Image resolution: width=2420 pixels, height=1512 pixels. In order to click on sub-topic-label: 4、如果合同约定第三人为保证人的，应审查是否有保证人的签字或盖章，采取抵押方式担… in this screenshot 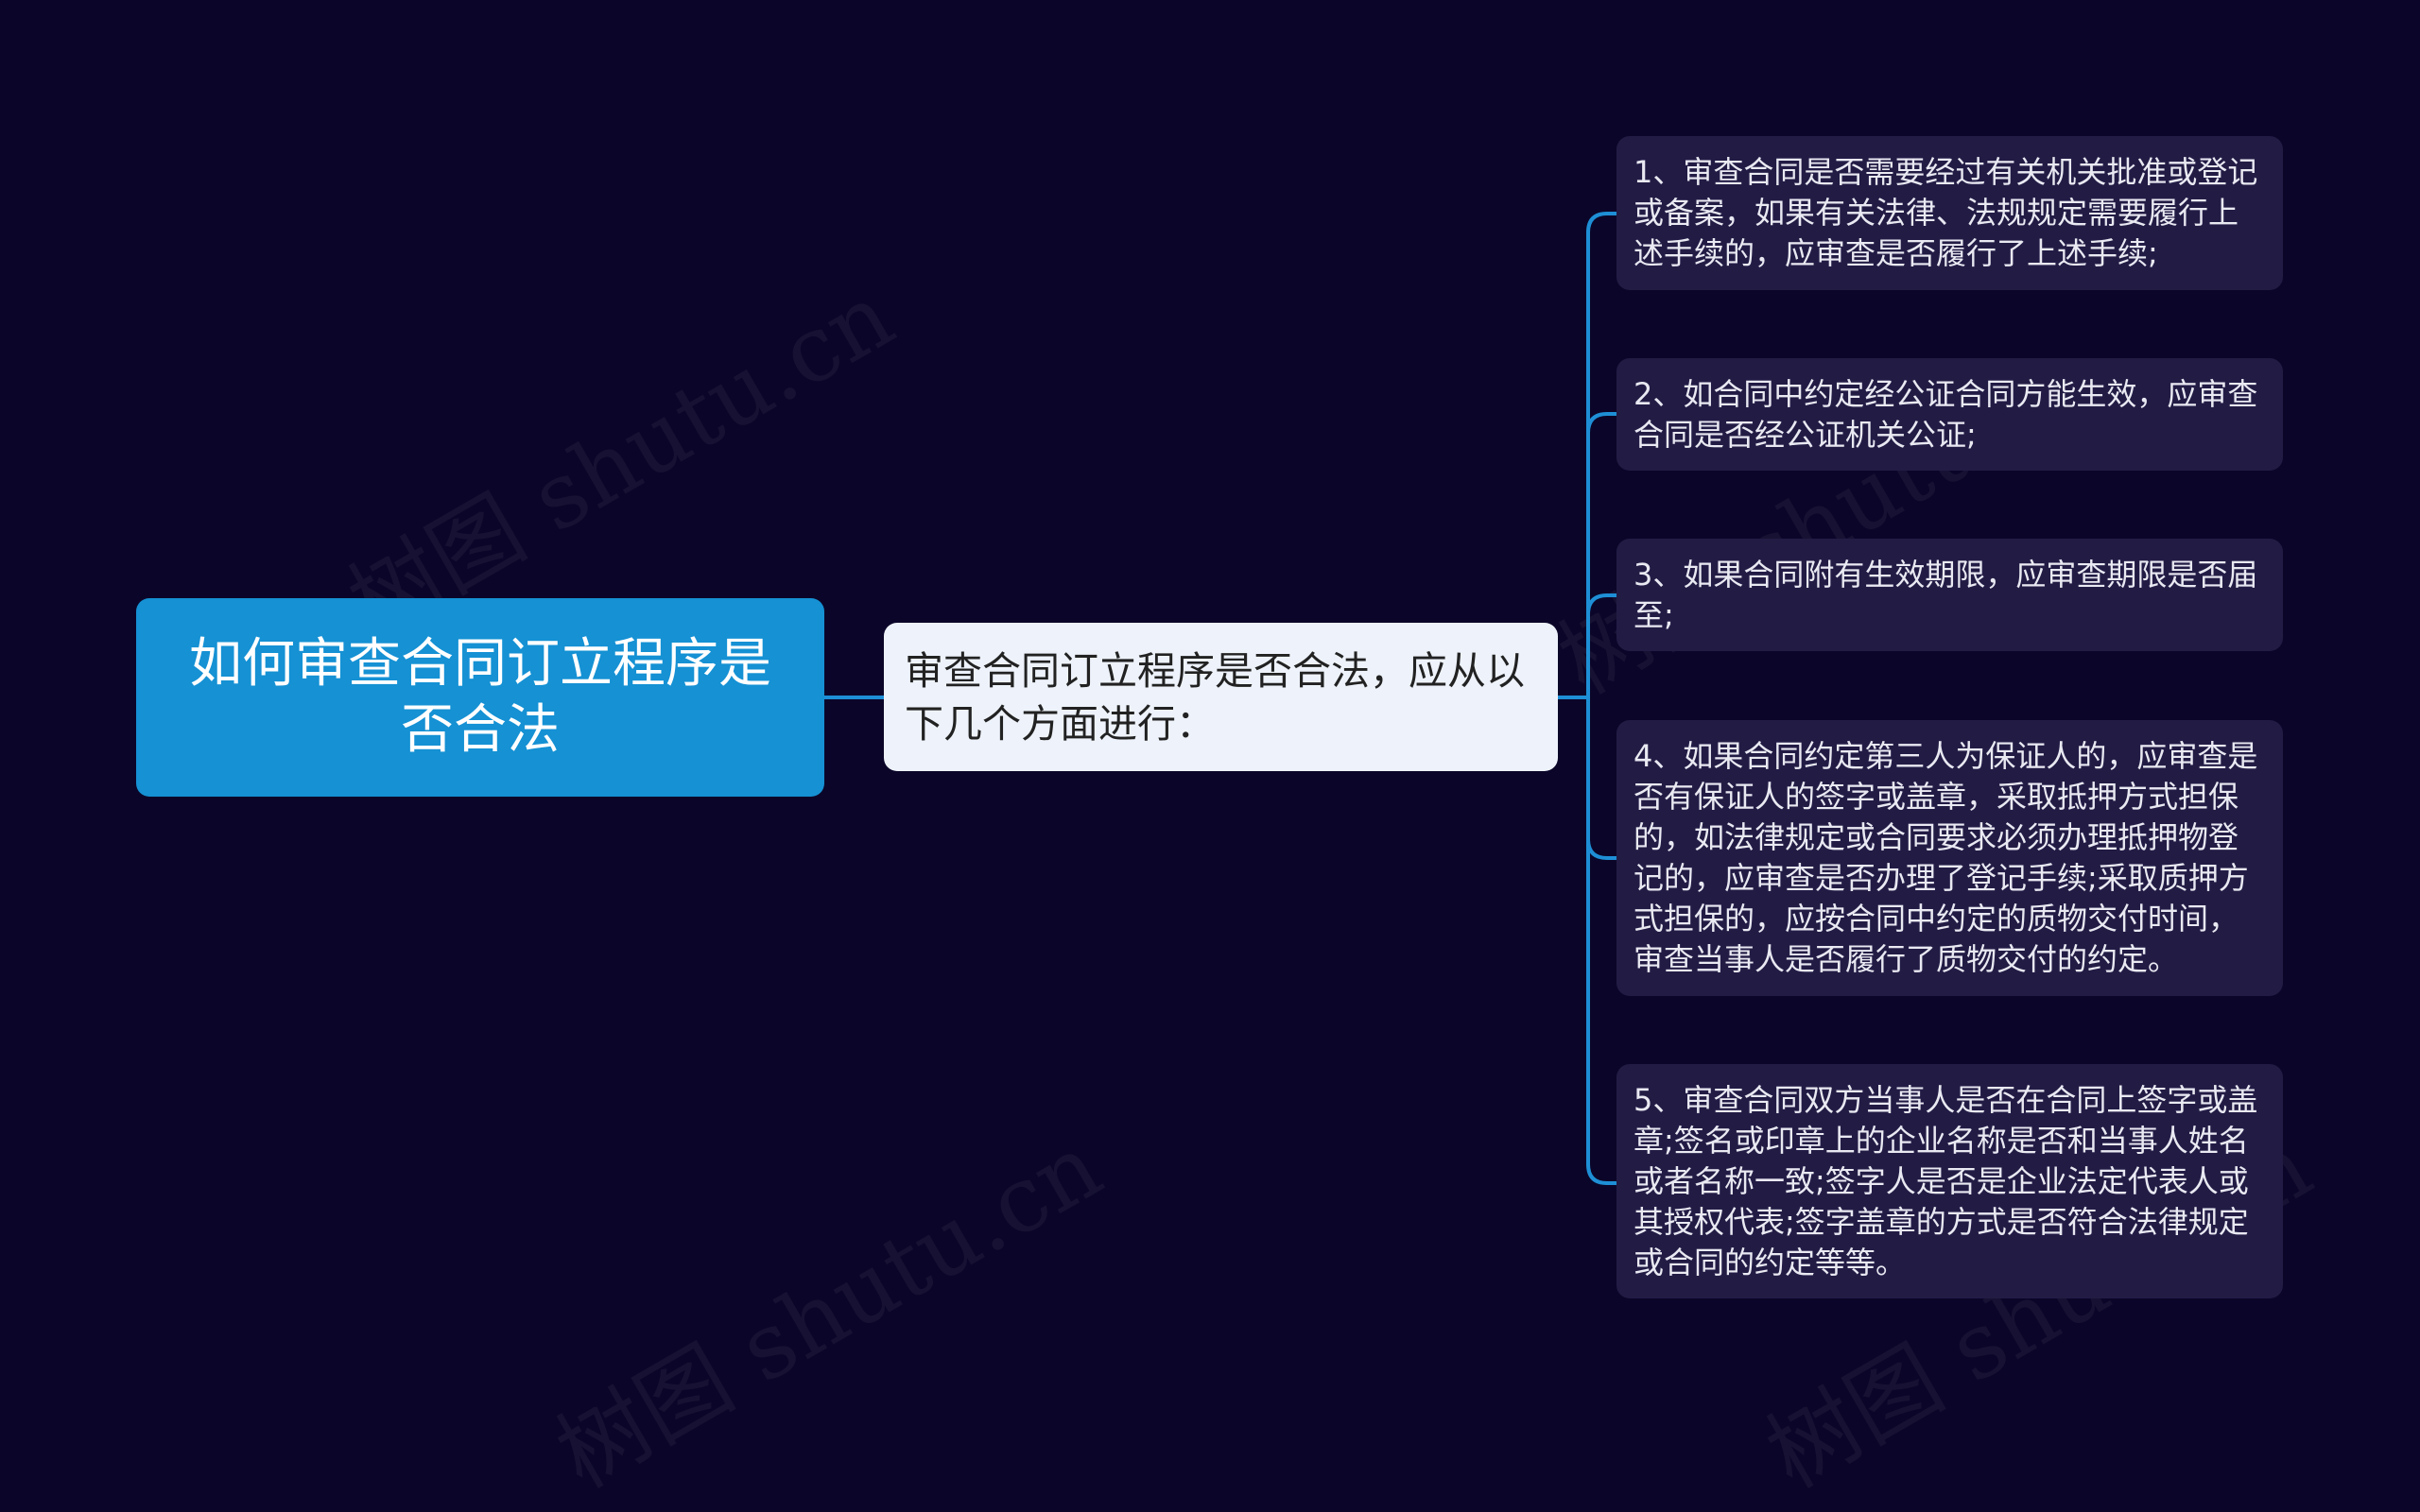, I will do `click(1946, 857)`.